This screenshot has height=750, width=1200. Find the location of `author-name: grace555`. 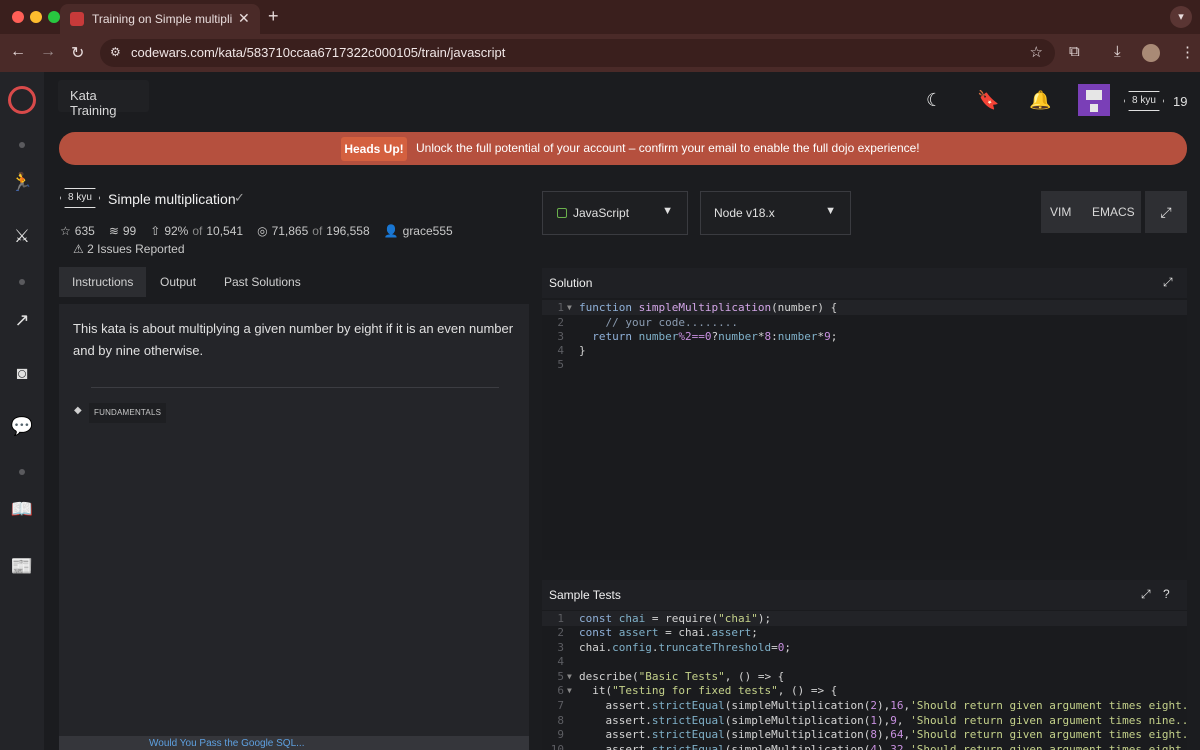

author-name: grace555 is located at coordinates (428, 231).